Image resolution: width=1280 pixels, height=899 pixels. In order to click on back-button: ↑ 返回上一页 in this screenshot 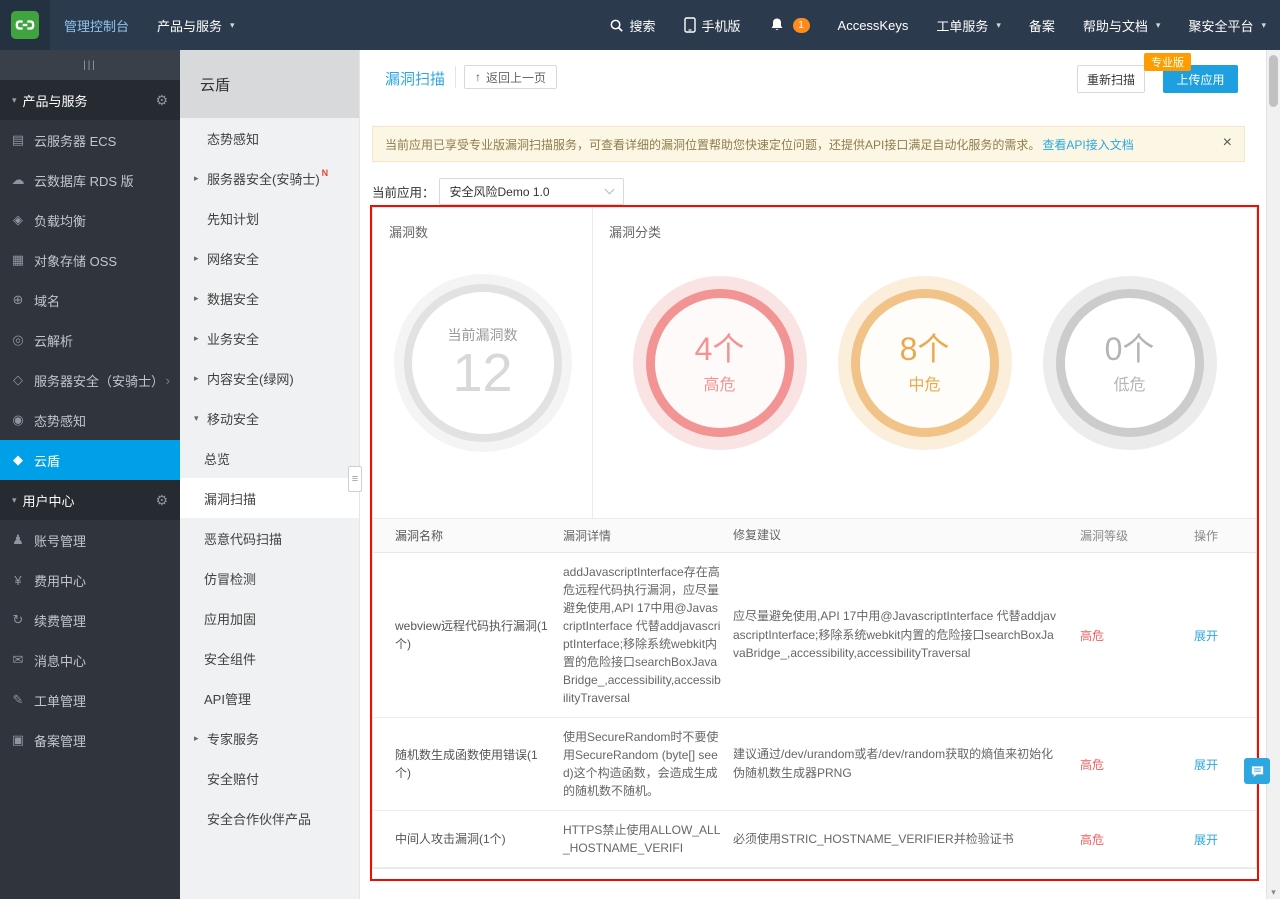, I will do `click(511, 77)`.